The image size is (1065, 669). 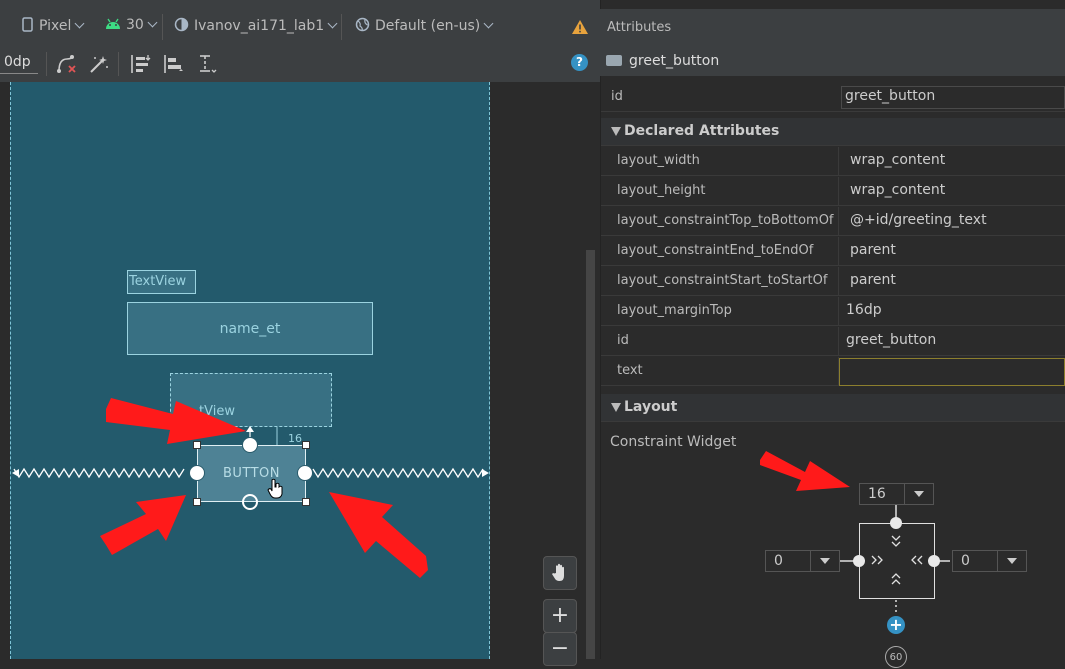 What do you see at coordinates (896, 494) in the screenshot?
I see `top-margin-dropdown: 16` at bounding box center [896, 494].